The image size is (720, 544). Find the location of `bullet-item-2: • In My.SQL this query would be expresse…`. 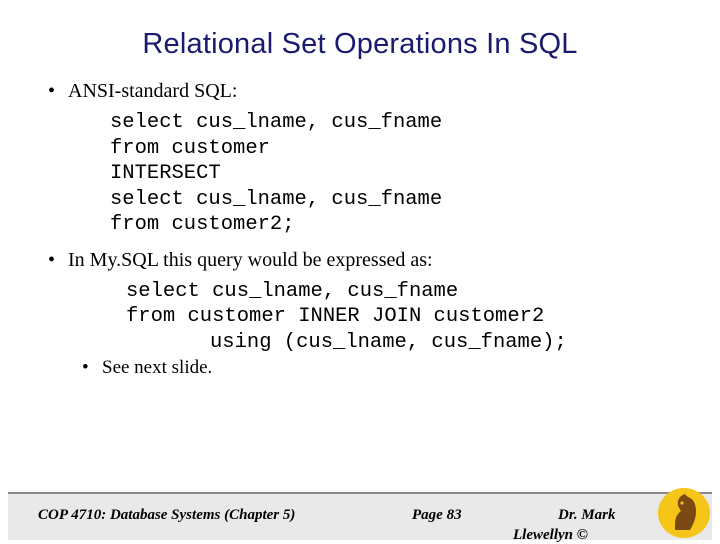

bullet-item-2: • In My.SQL this query would be expresse… is located at coordinates (360, 260).